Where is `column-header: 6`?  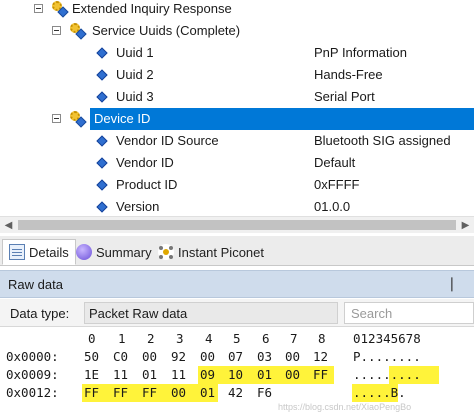 column-header: 6 is located at coordinates (266, 338).